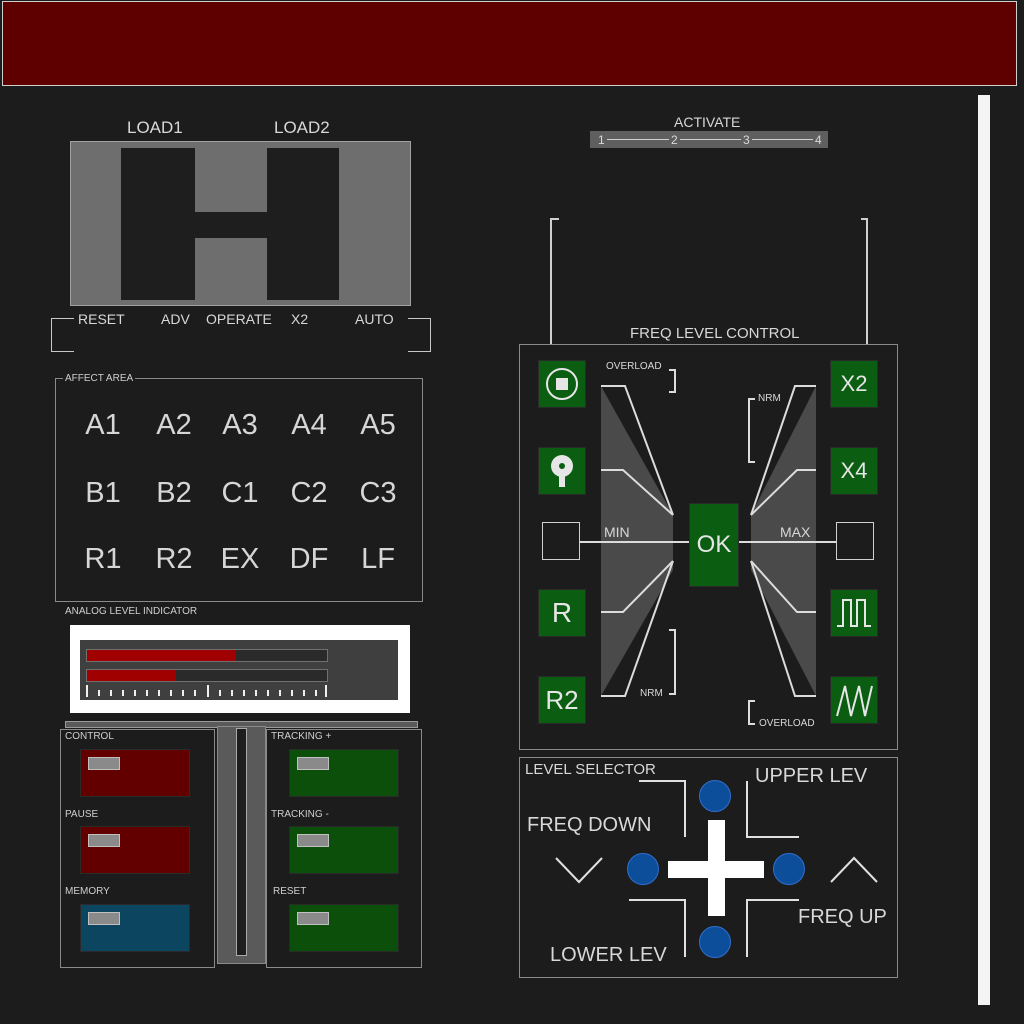  I want to click on mode-auto: AUTO, so click(374, 319).